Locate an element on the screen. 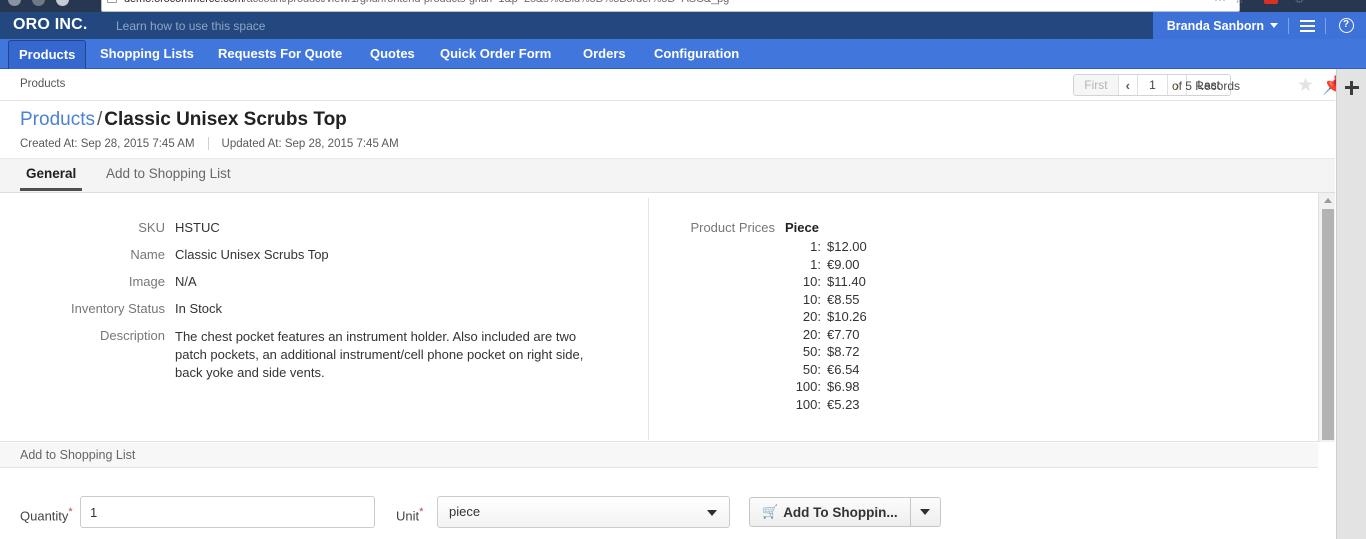  tab-add-to-shopping-list: Add to Shopping List is located at coordinates (168, 177).